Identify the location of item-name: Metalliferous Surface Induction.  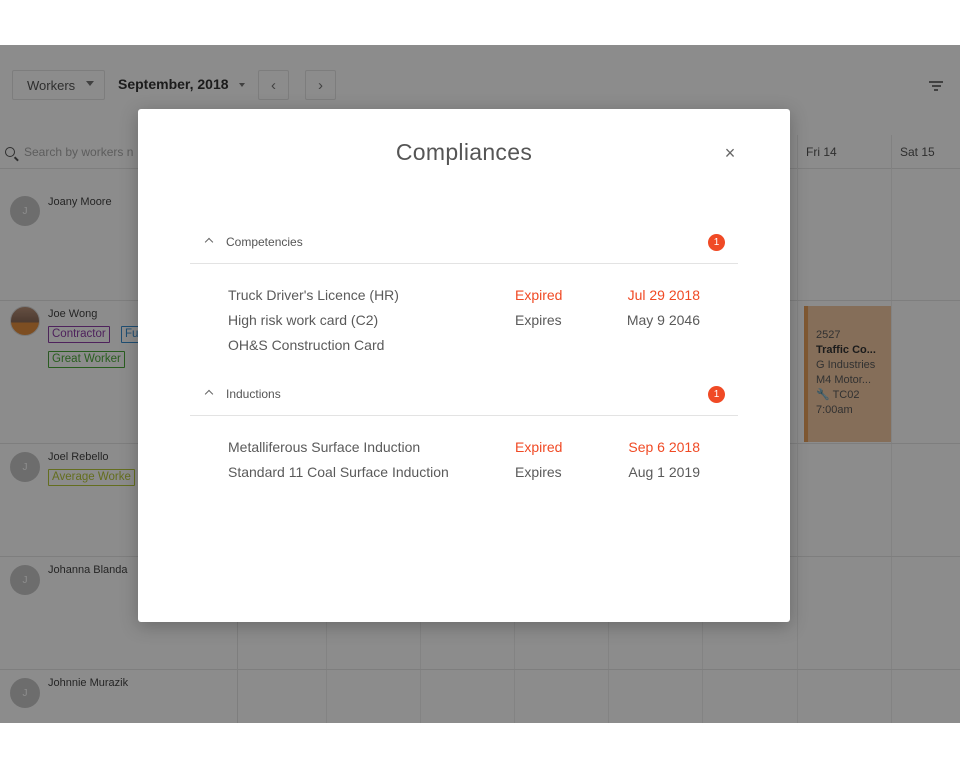
(324, 447).